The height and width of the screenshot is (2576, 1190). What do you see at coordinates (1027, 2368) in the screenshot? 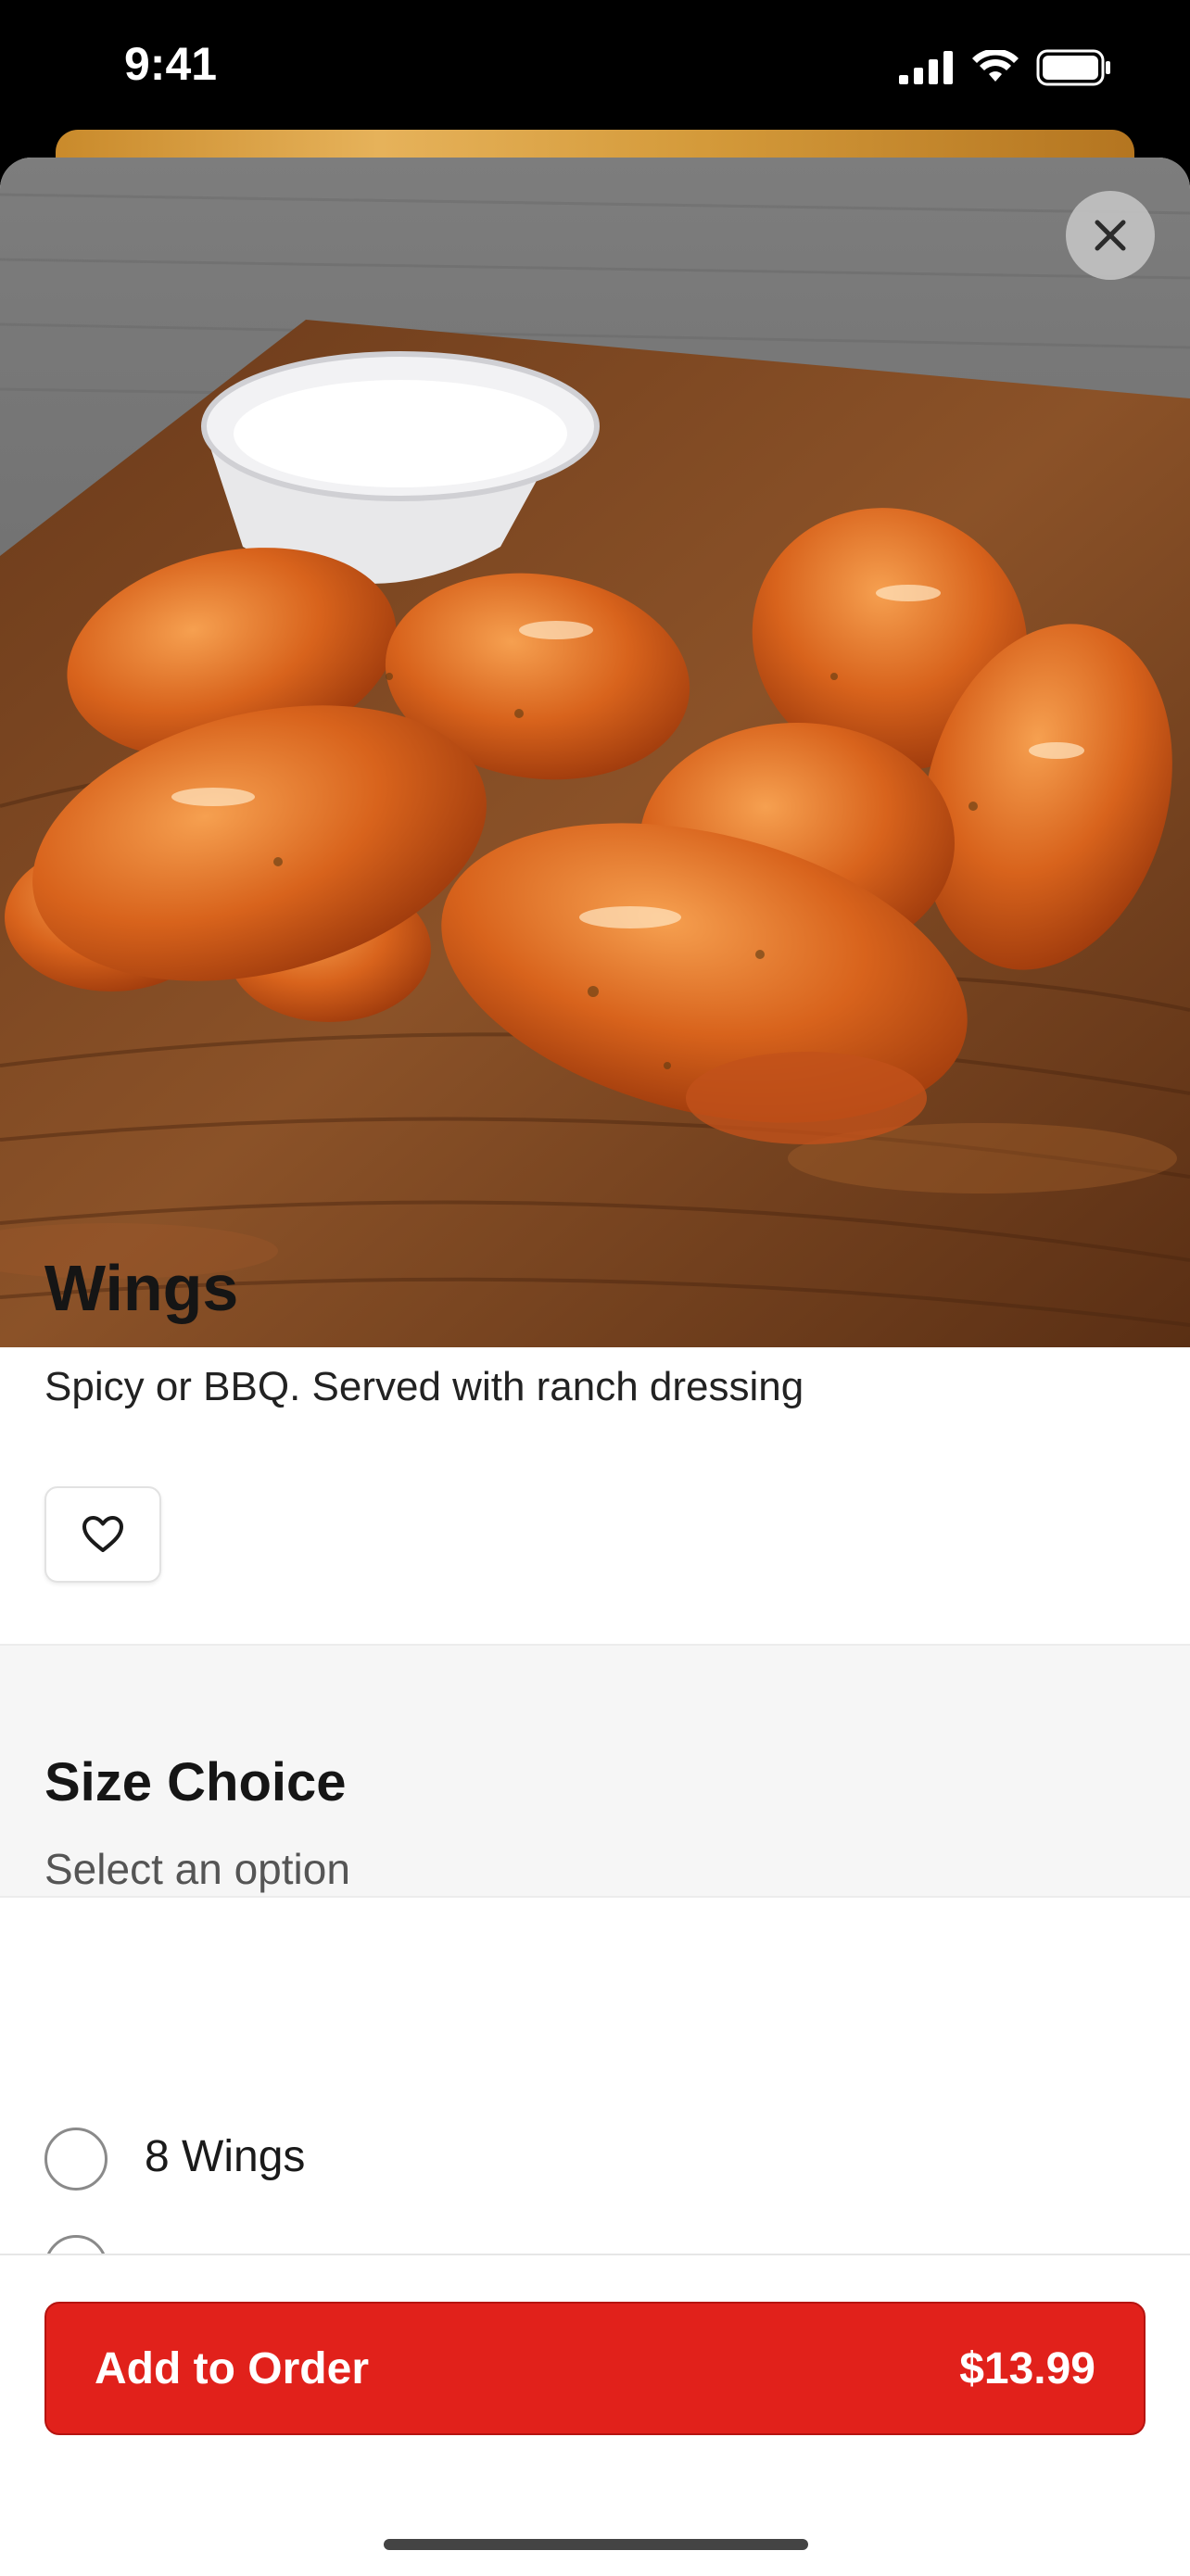
I see `order-price: $13.99` at bounding box center [1027, 2368].